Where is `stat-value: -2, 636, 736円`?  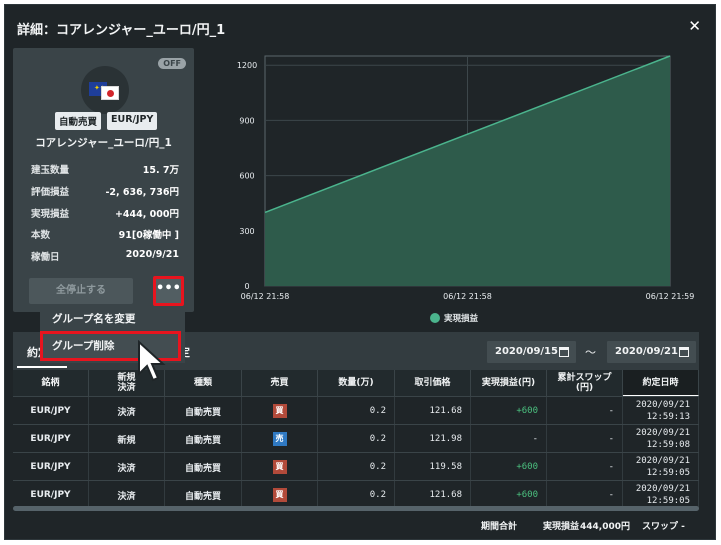
stat-value: -2, 636, 736円 is located at coordinates (142, 192).